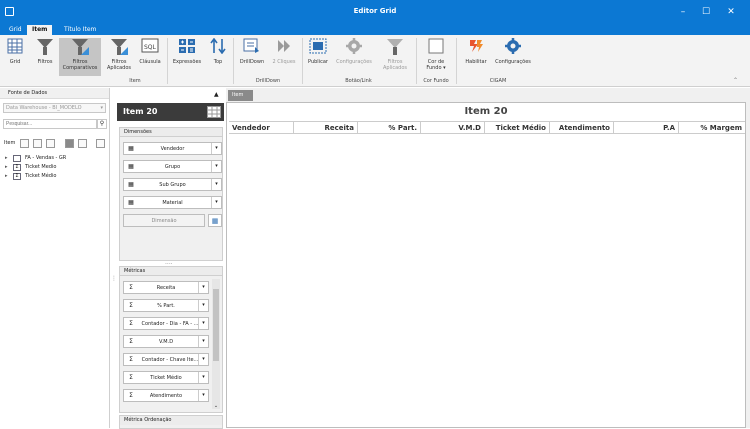 Image resolution: width=750 pixels, height=429 pixels. Describe the element at coordinates (216, 94) in the screenshot. I see `pin-icon: ▲` at that location.